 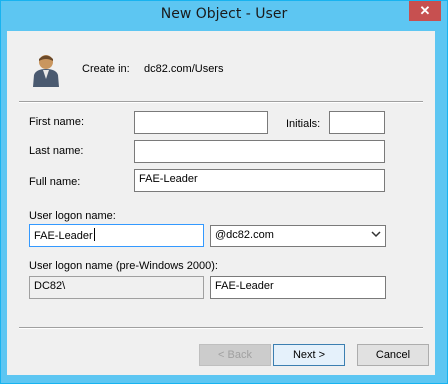 I want to click on logon-name-value: FAE-Leader, so click(x=63, y=236).